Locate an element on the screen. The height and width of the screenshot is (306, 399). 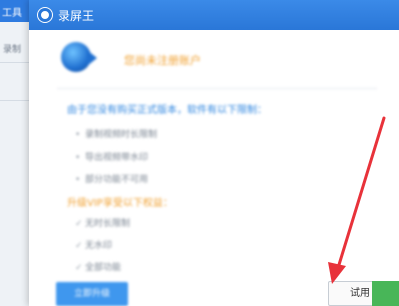
upgrade-button: 立即升级 is located at coordinates (92, 294).